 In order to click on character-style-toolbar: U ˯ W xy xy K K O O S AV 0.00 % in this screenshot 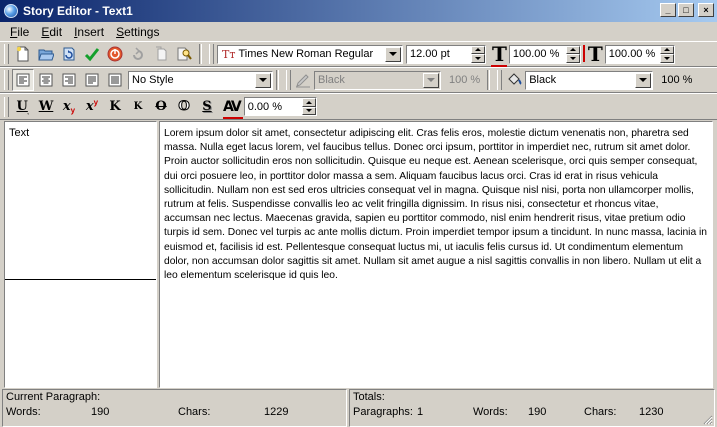, I will do `click(358, 106)`.